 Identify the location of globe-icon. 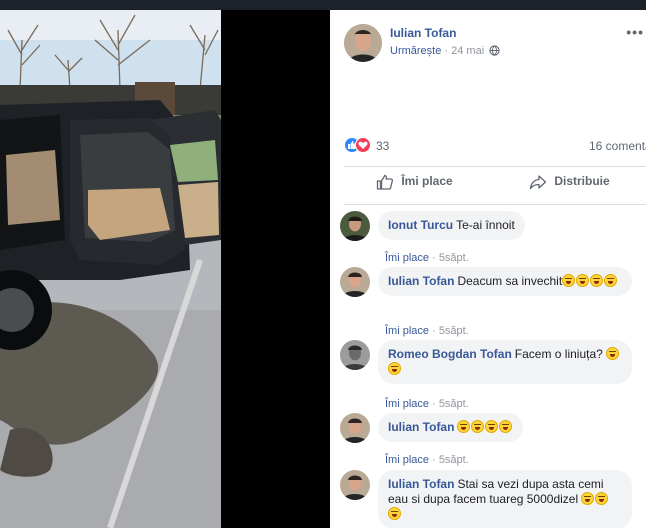
(493, 51).